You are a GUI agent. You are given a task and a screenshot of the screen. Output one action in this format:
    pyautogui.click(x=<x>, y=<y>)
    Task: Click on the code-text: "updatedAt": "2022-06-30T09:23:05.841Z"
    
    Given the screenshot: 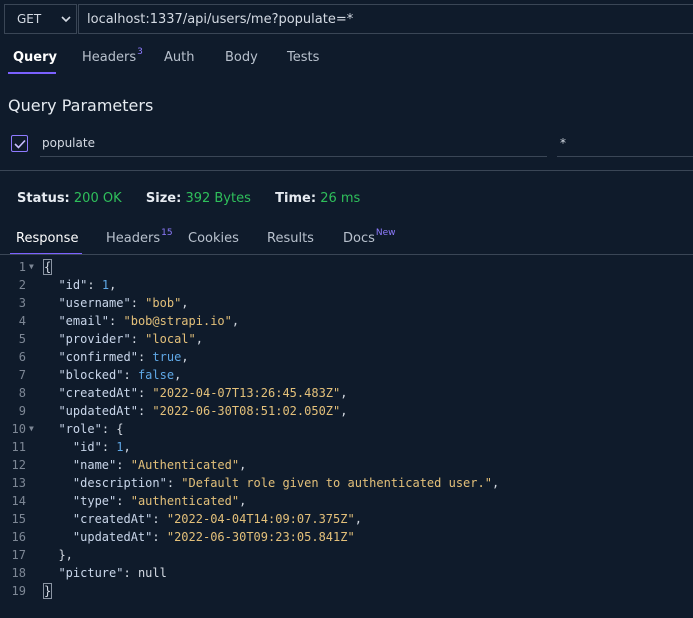 What is the action you would take?
    pyautogui.click(x=213, y=537)
    